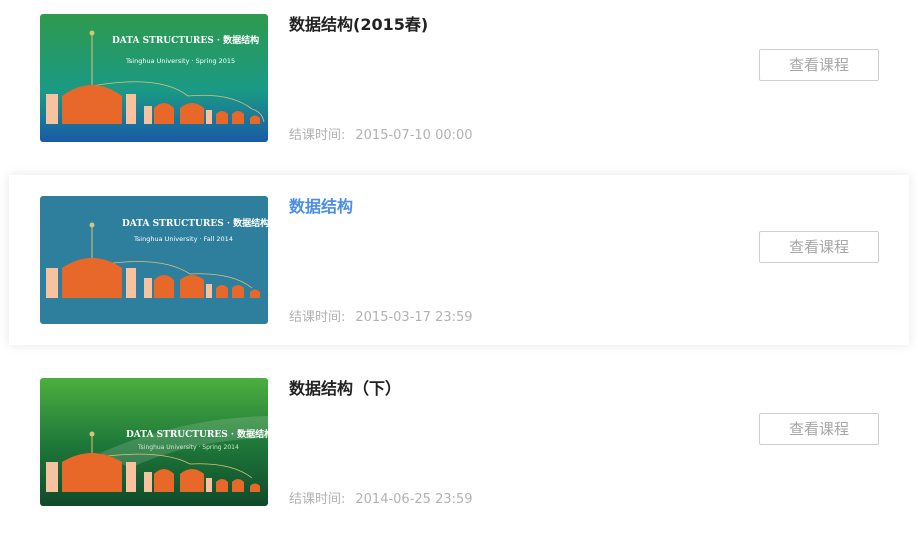 The height and width of the screenshot is (548, 918). What do you see at coordinates (321, 205) in the screenshot?
I see `course-title: 数据结构` at bounding box center [321, 205].